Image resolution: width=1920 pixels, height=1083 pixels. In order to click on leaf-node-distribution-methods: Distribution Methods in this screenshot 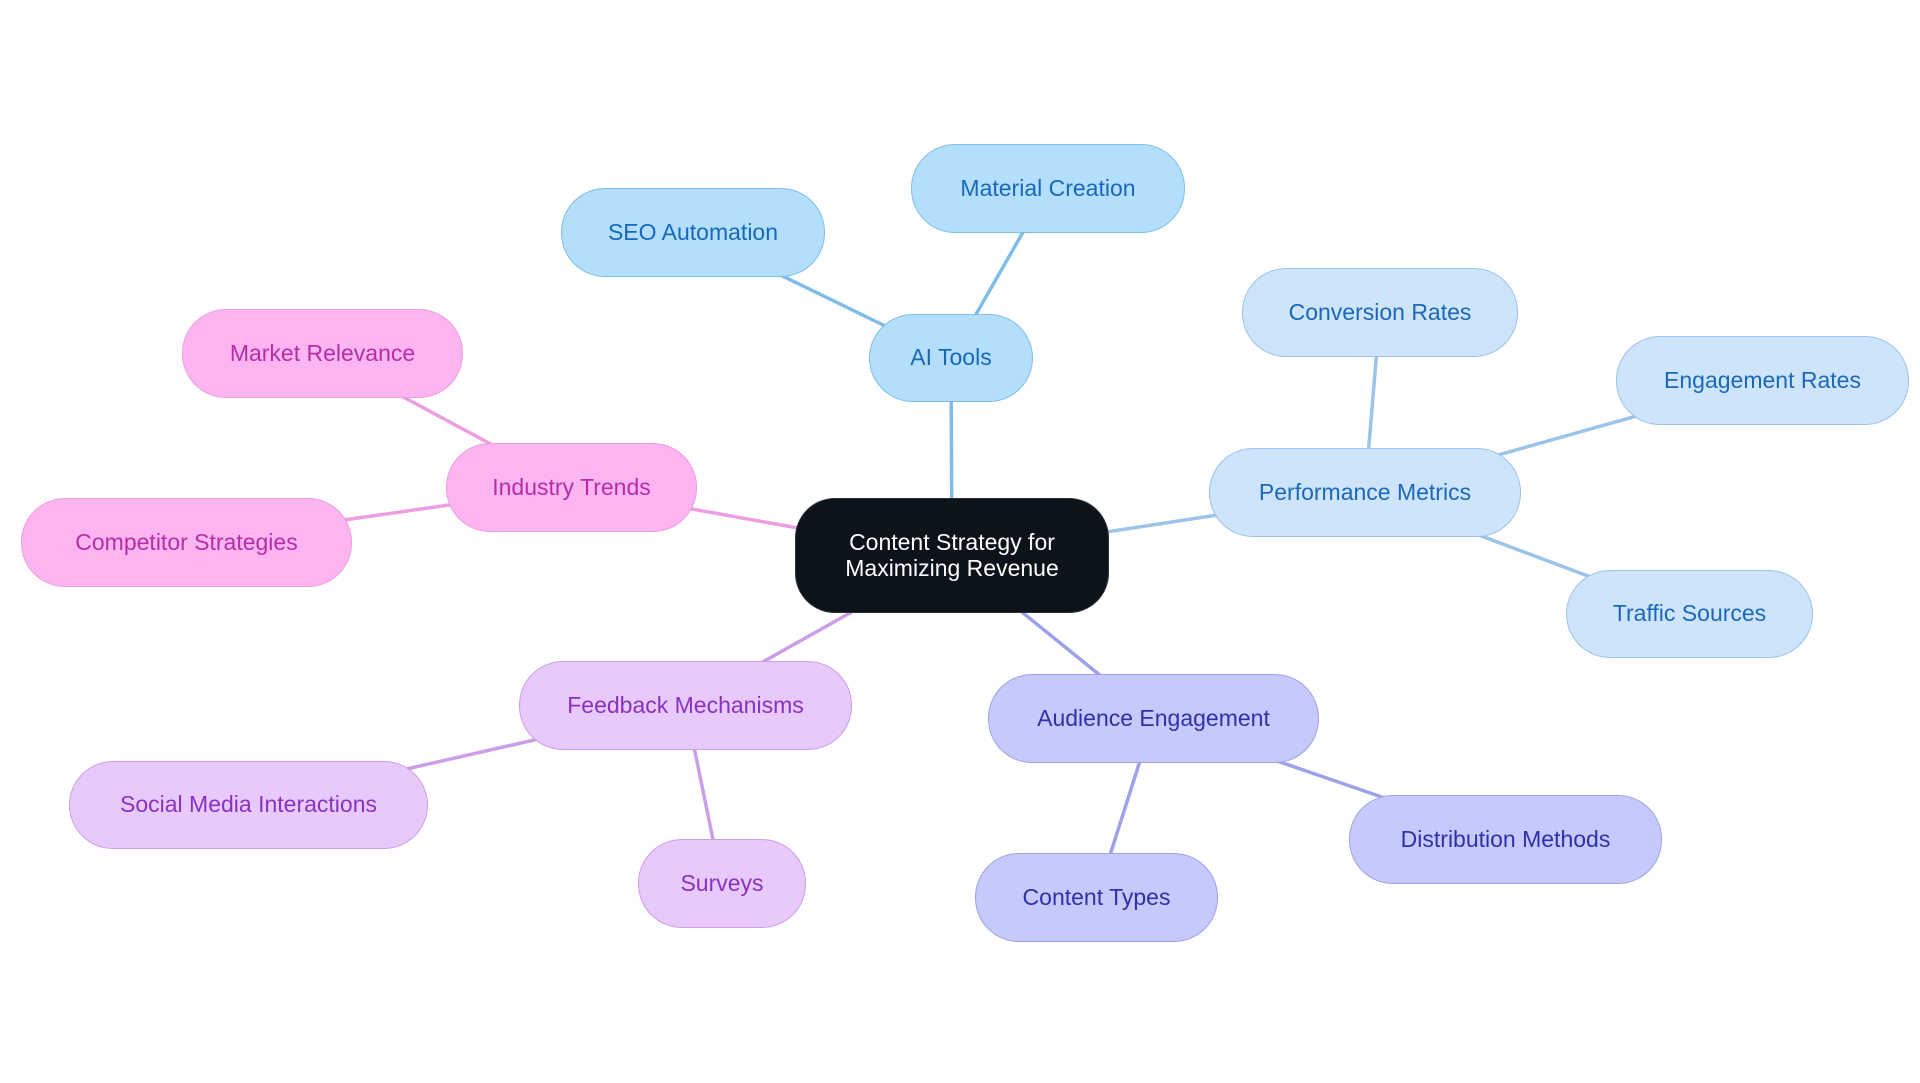, I will do `click(1505, 839)`.